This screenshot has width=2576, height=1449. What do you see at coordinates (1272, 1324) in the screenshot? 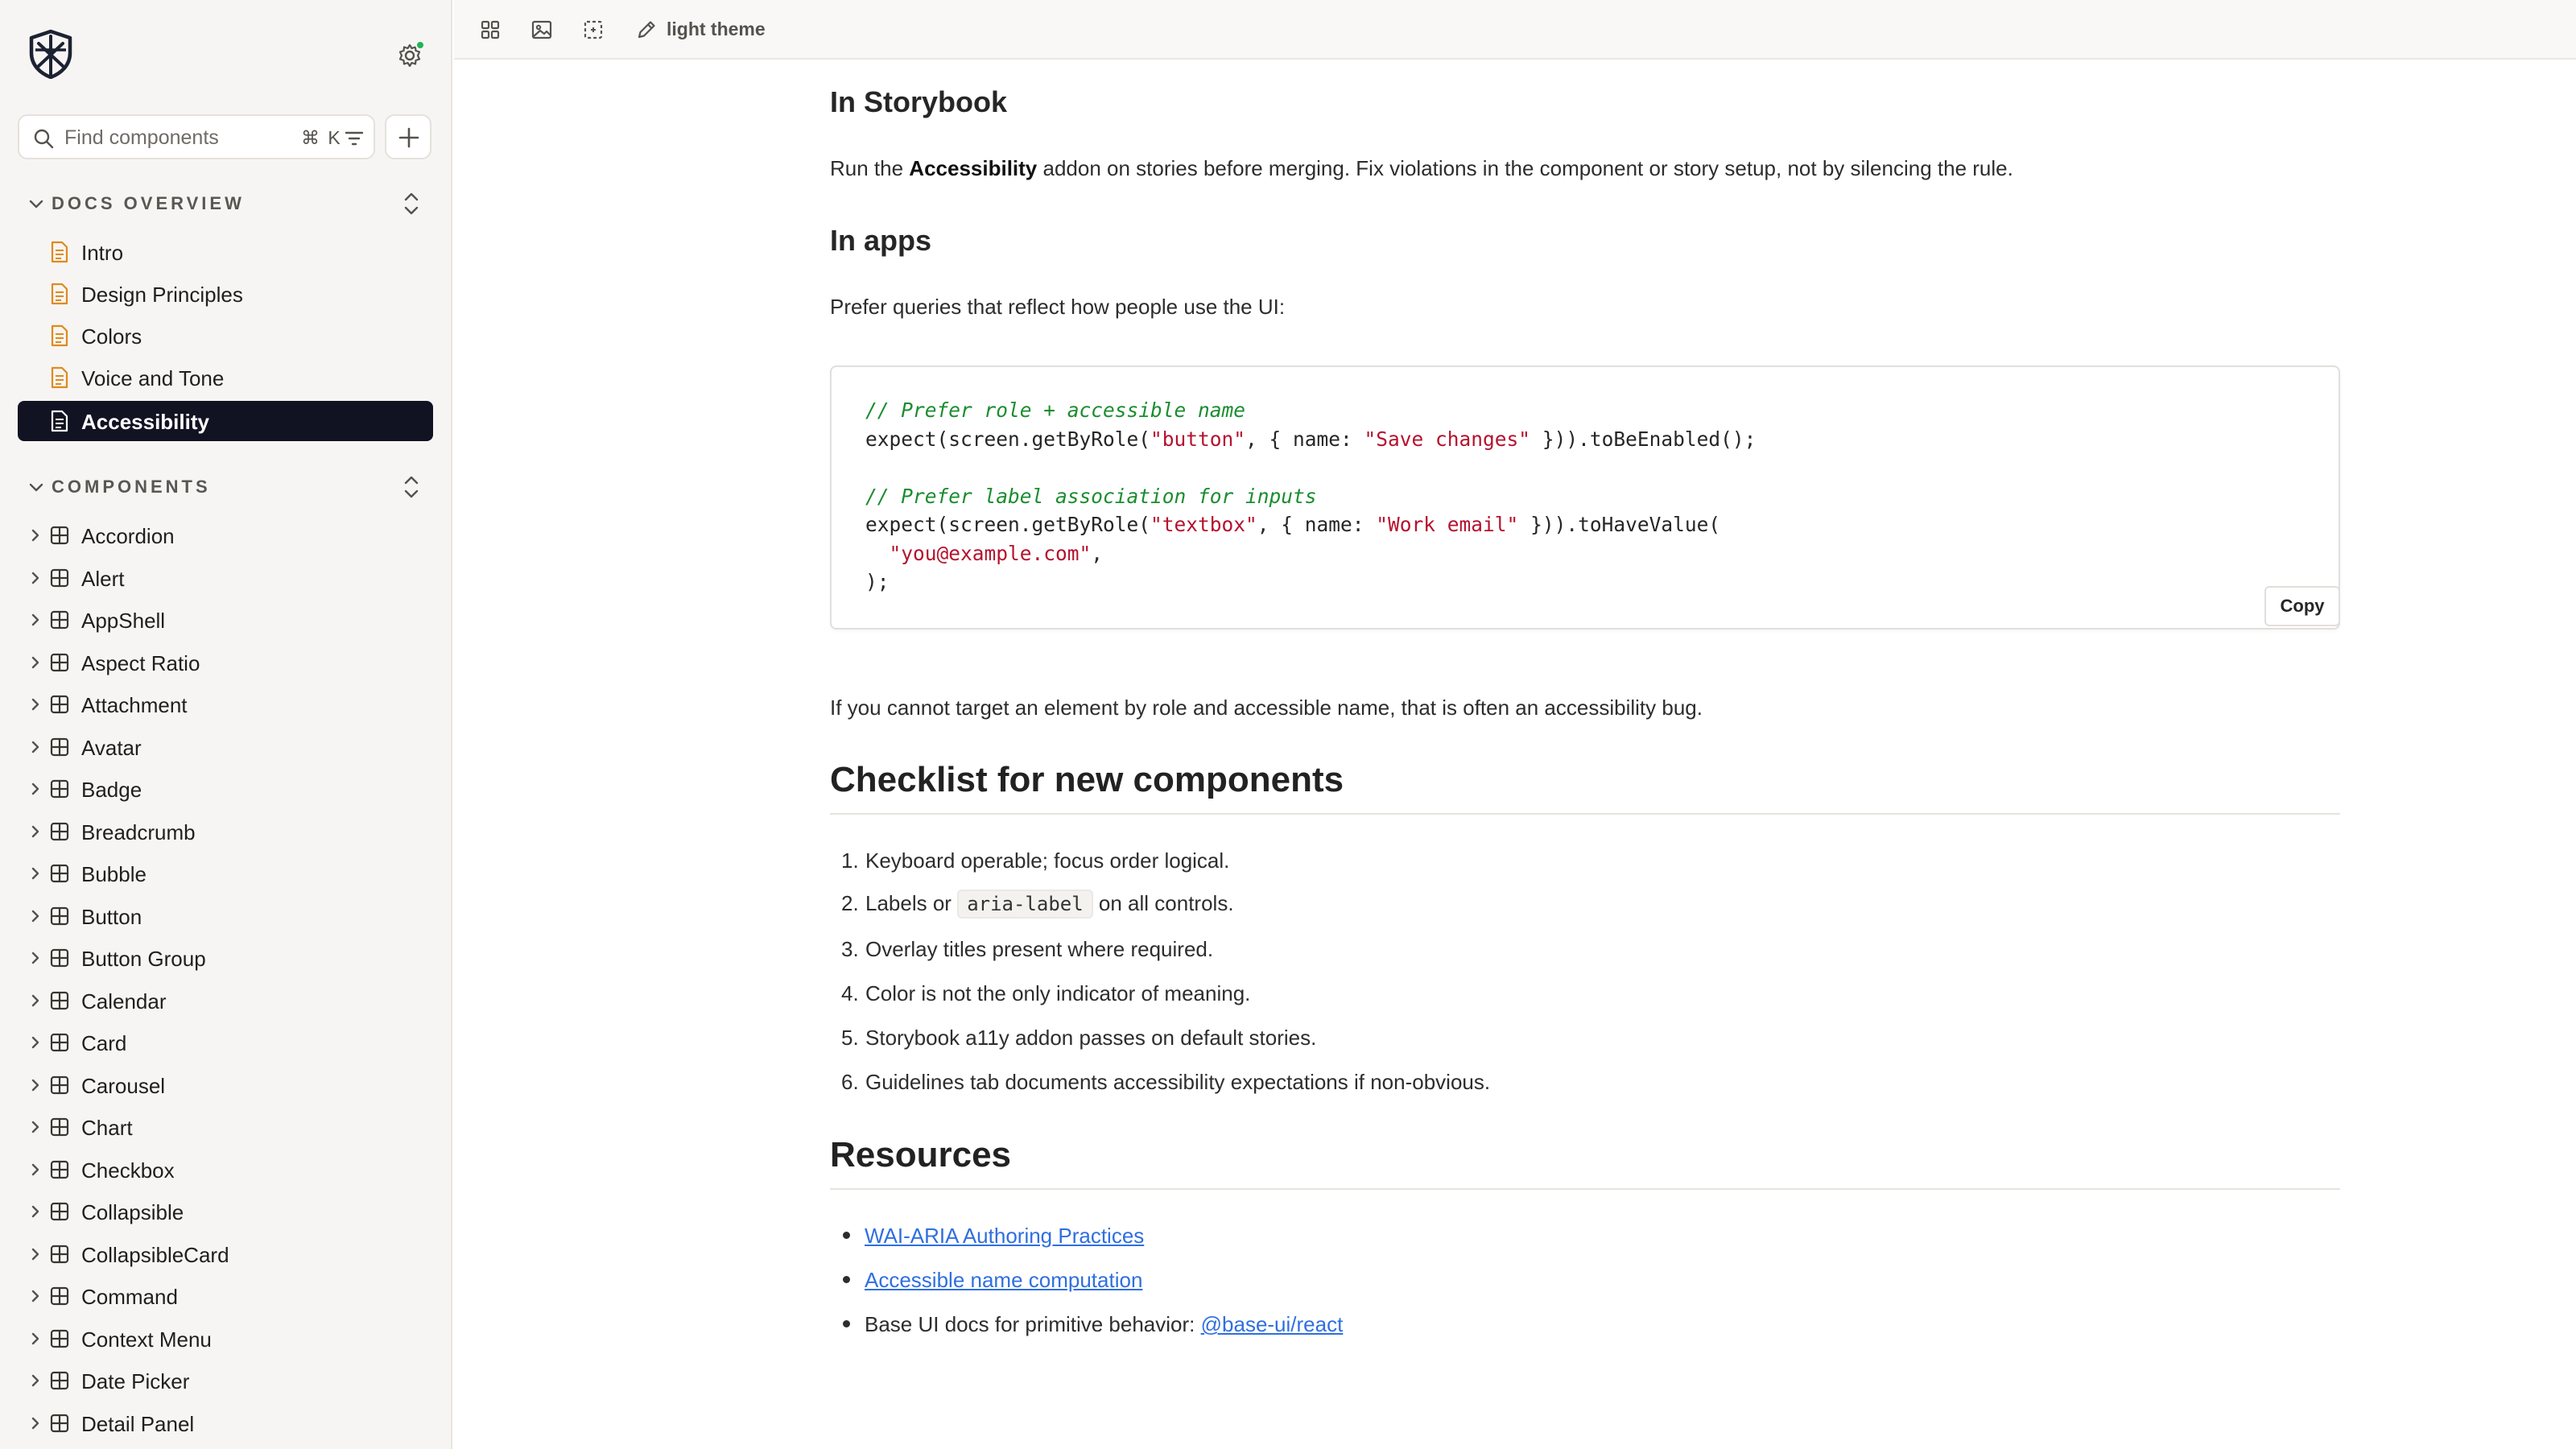
I see `base-ui-link: @base-ui/react` at bounding box center [1272, 1324].